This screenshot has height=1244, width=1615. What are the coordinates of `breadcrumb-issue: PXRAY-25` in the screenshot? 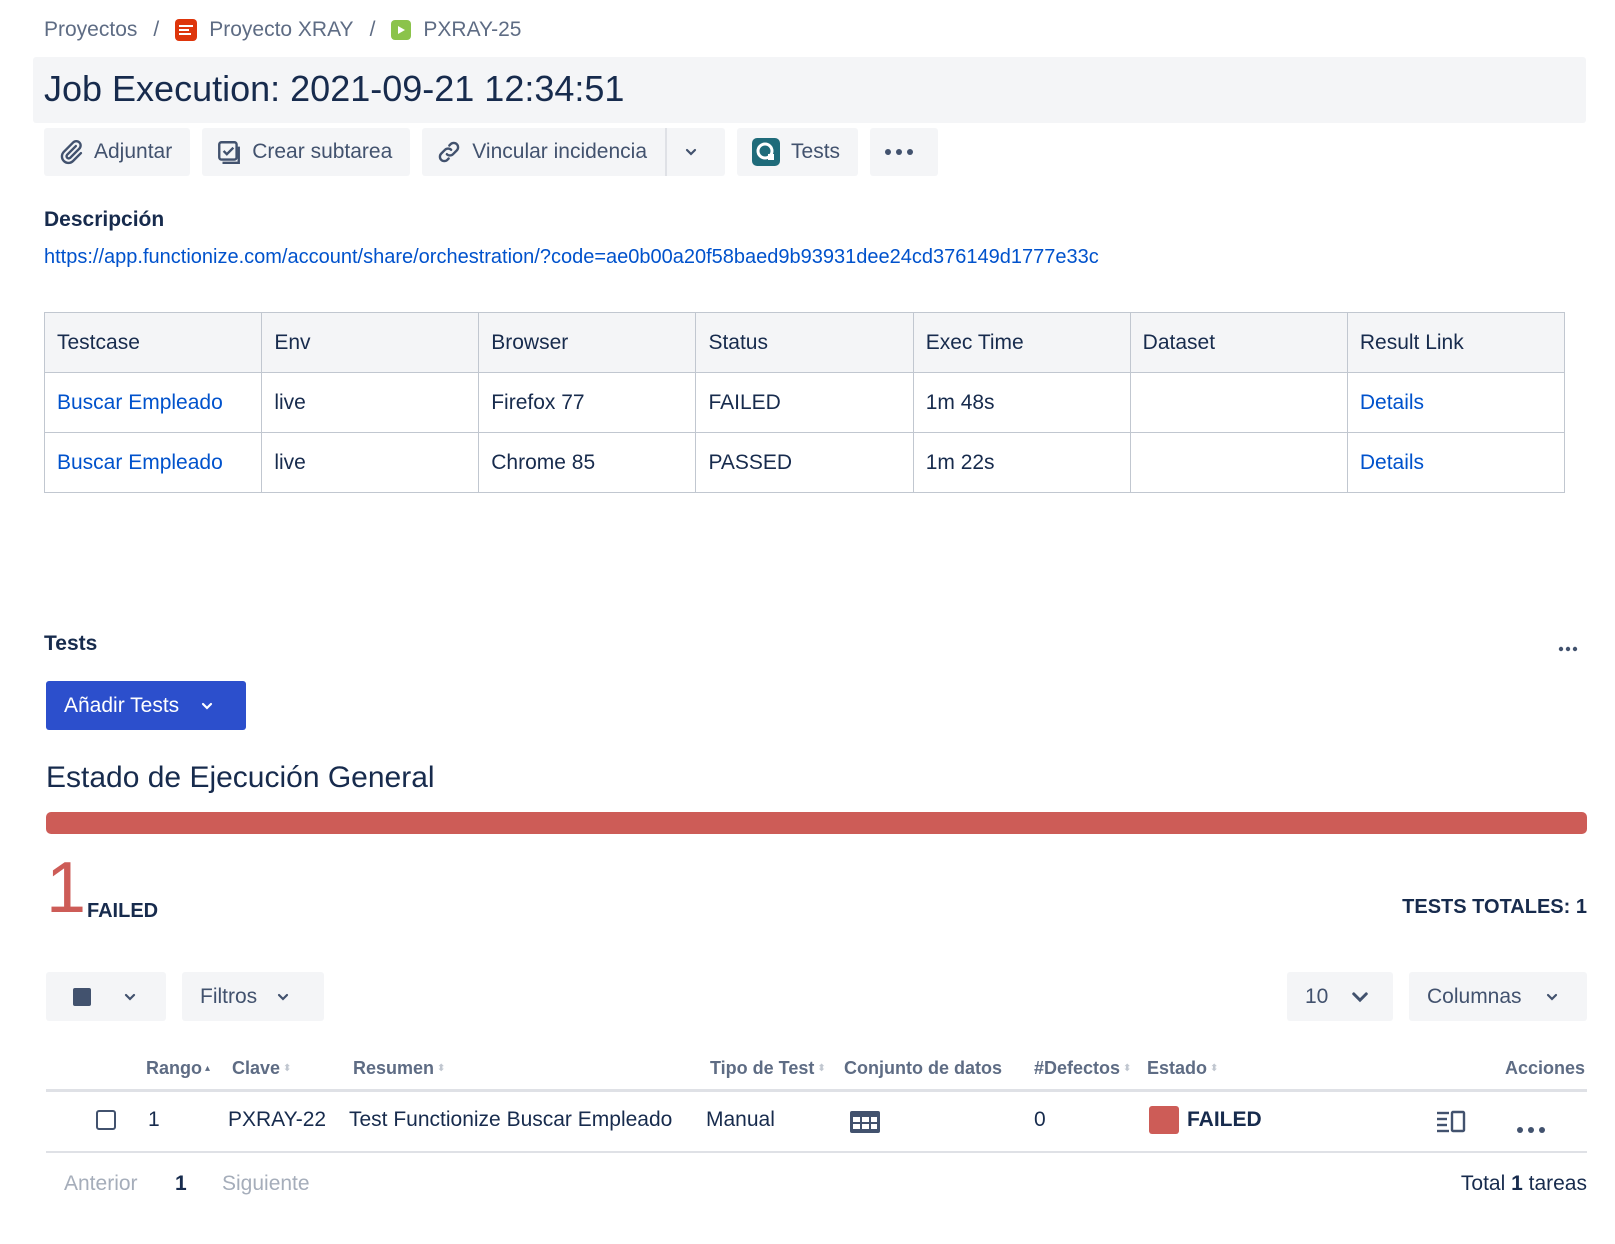 It's located at (456, 30).